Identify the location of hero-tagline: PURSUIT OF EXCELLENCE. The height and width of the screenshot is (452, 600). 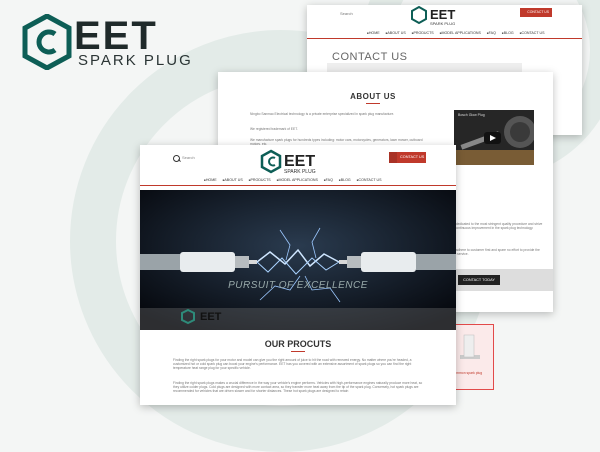
(298, 285).